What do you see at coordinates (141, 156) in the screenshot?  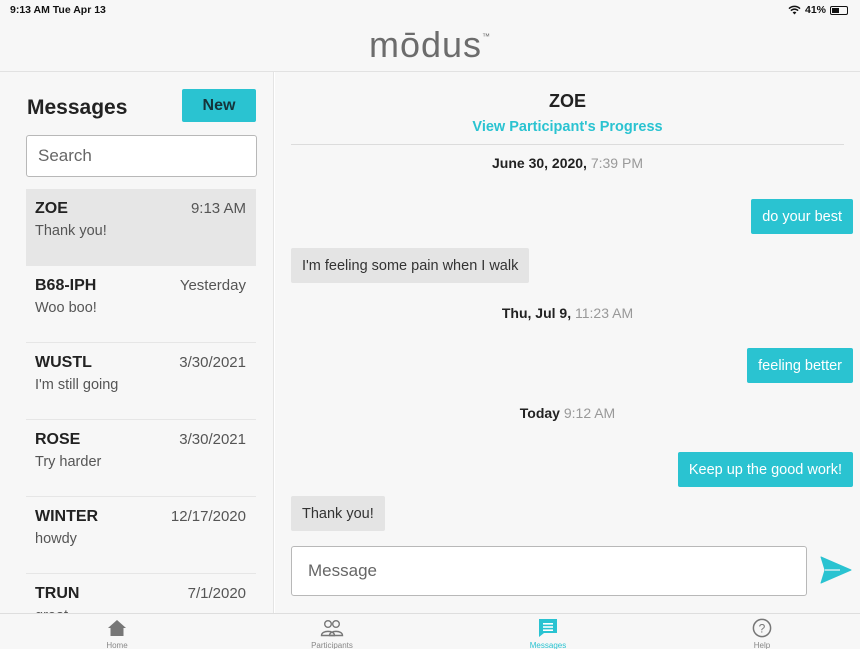 I see `search-input` at bounding box center [141, 156].